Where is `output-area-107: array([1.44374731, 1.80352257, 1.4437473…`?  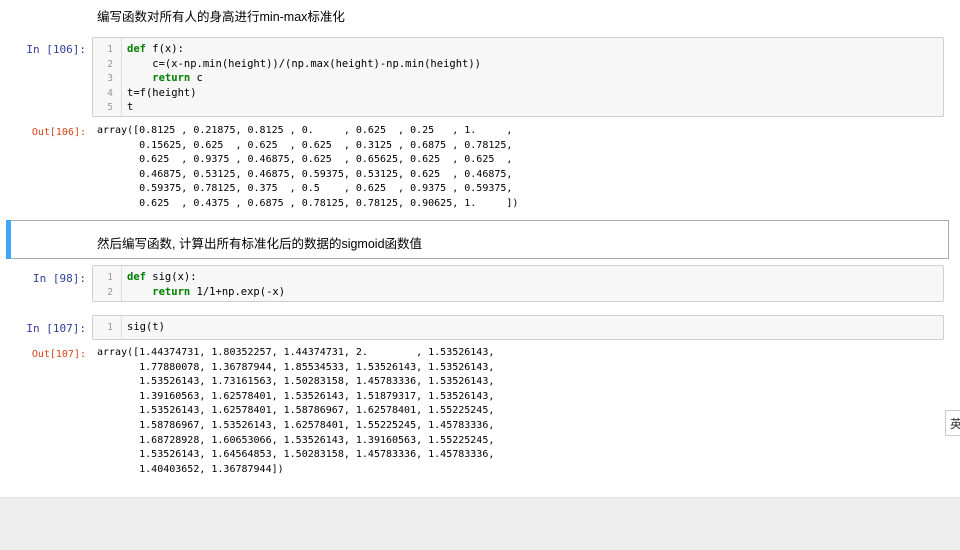 output-area-107: array([1.44374731, 1.80352257, 1.4437473… is located at coordinates (296, 411).